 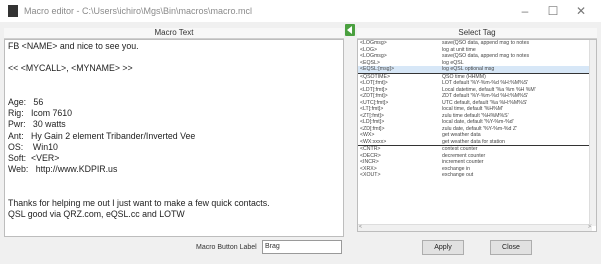 I want to click on tag-name: <EQSL:[msg]>, so click(x=377, y=69).